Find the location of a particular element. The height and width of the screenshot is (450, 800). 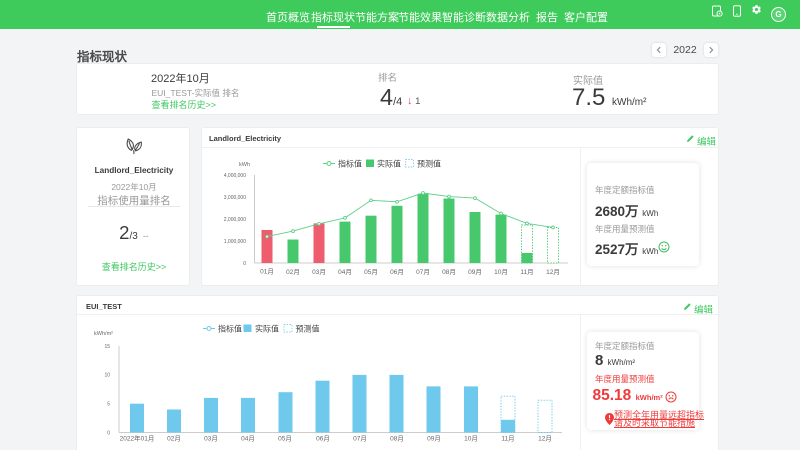

svg-text: 3,000,000 is located at coordinates (235, 198).